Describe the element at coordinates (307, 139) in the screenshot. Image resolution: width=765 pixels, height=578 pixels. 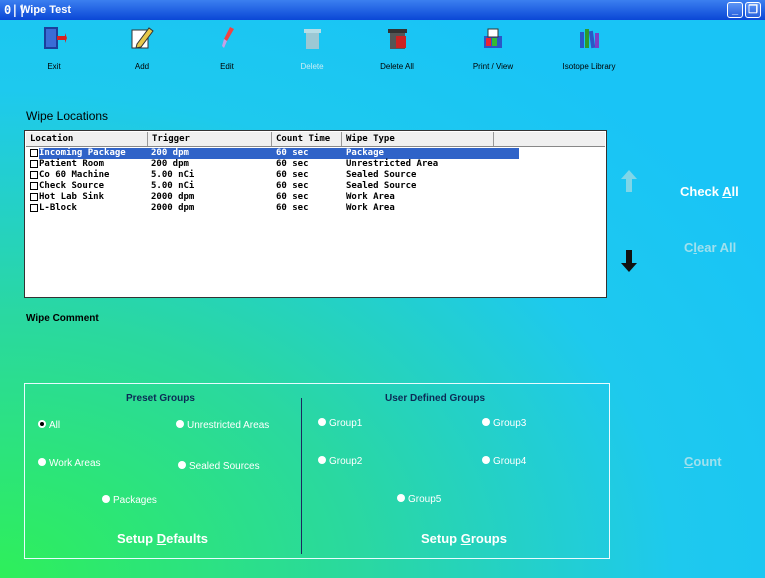
I see `column-header-count-time: Count Time` at that location.